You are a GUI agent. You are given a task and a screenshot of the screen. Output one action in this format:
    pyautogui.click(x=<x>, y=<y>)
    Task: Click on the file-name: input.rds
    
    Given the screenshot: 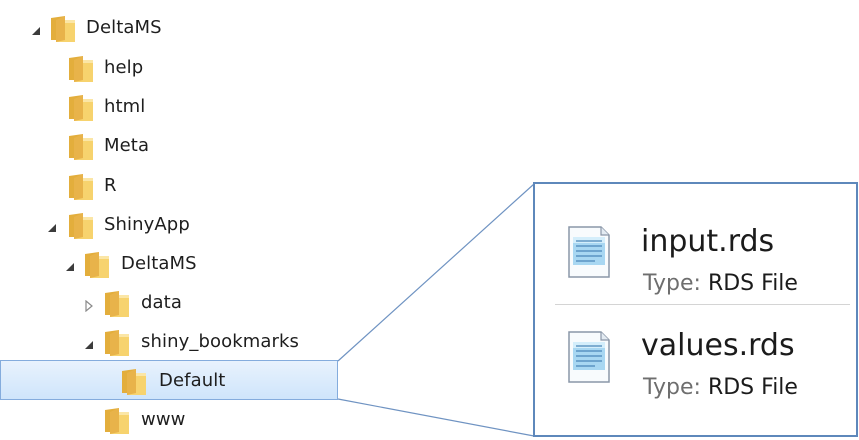 What is the action you would take?
    pyautogui.click(x=708, y=241)
    